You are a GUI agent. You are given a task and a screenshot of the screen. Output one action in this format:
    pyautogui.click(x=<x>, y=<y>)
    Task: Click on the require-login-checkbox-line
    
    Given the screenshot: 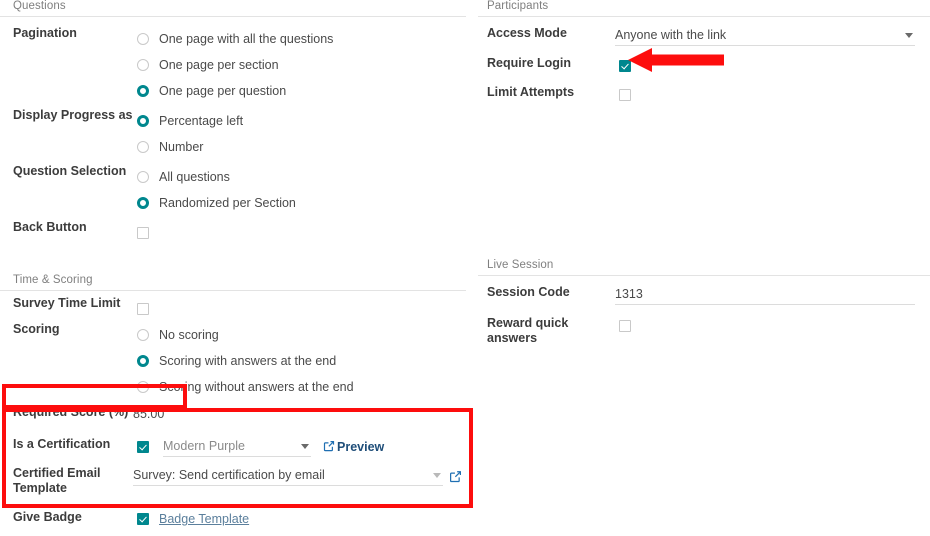 What is the action you would take?
    pyautogui.click(x=772, y=66)
    